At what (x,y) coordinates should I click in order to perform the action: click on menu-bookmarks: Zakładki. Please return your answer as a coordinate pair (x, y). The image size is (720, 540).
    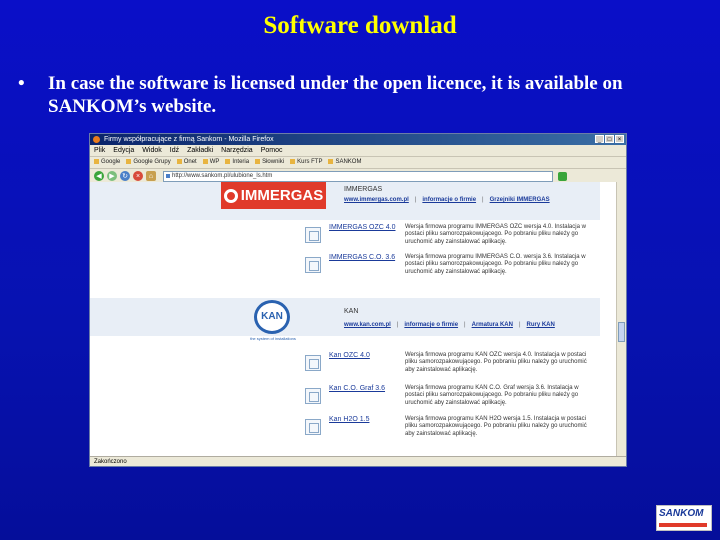
    Looking at the image, I should click on (200, 150).